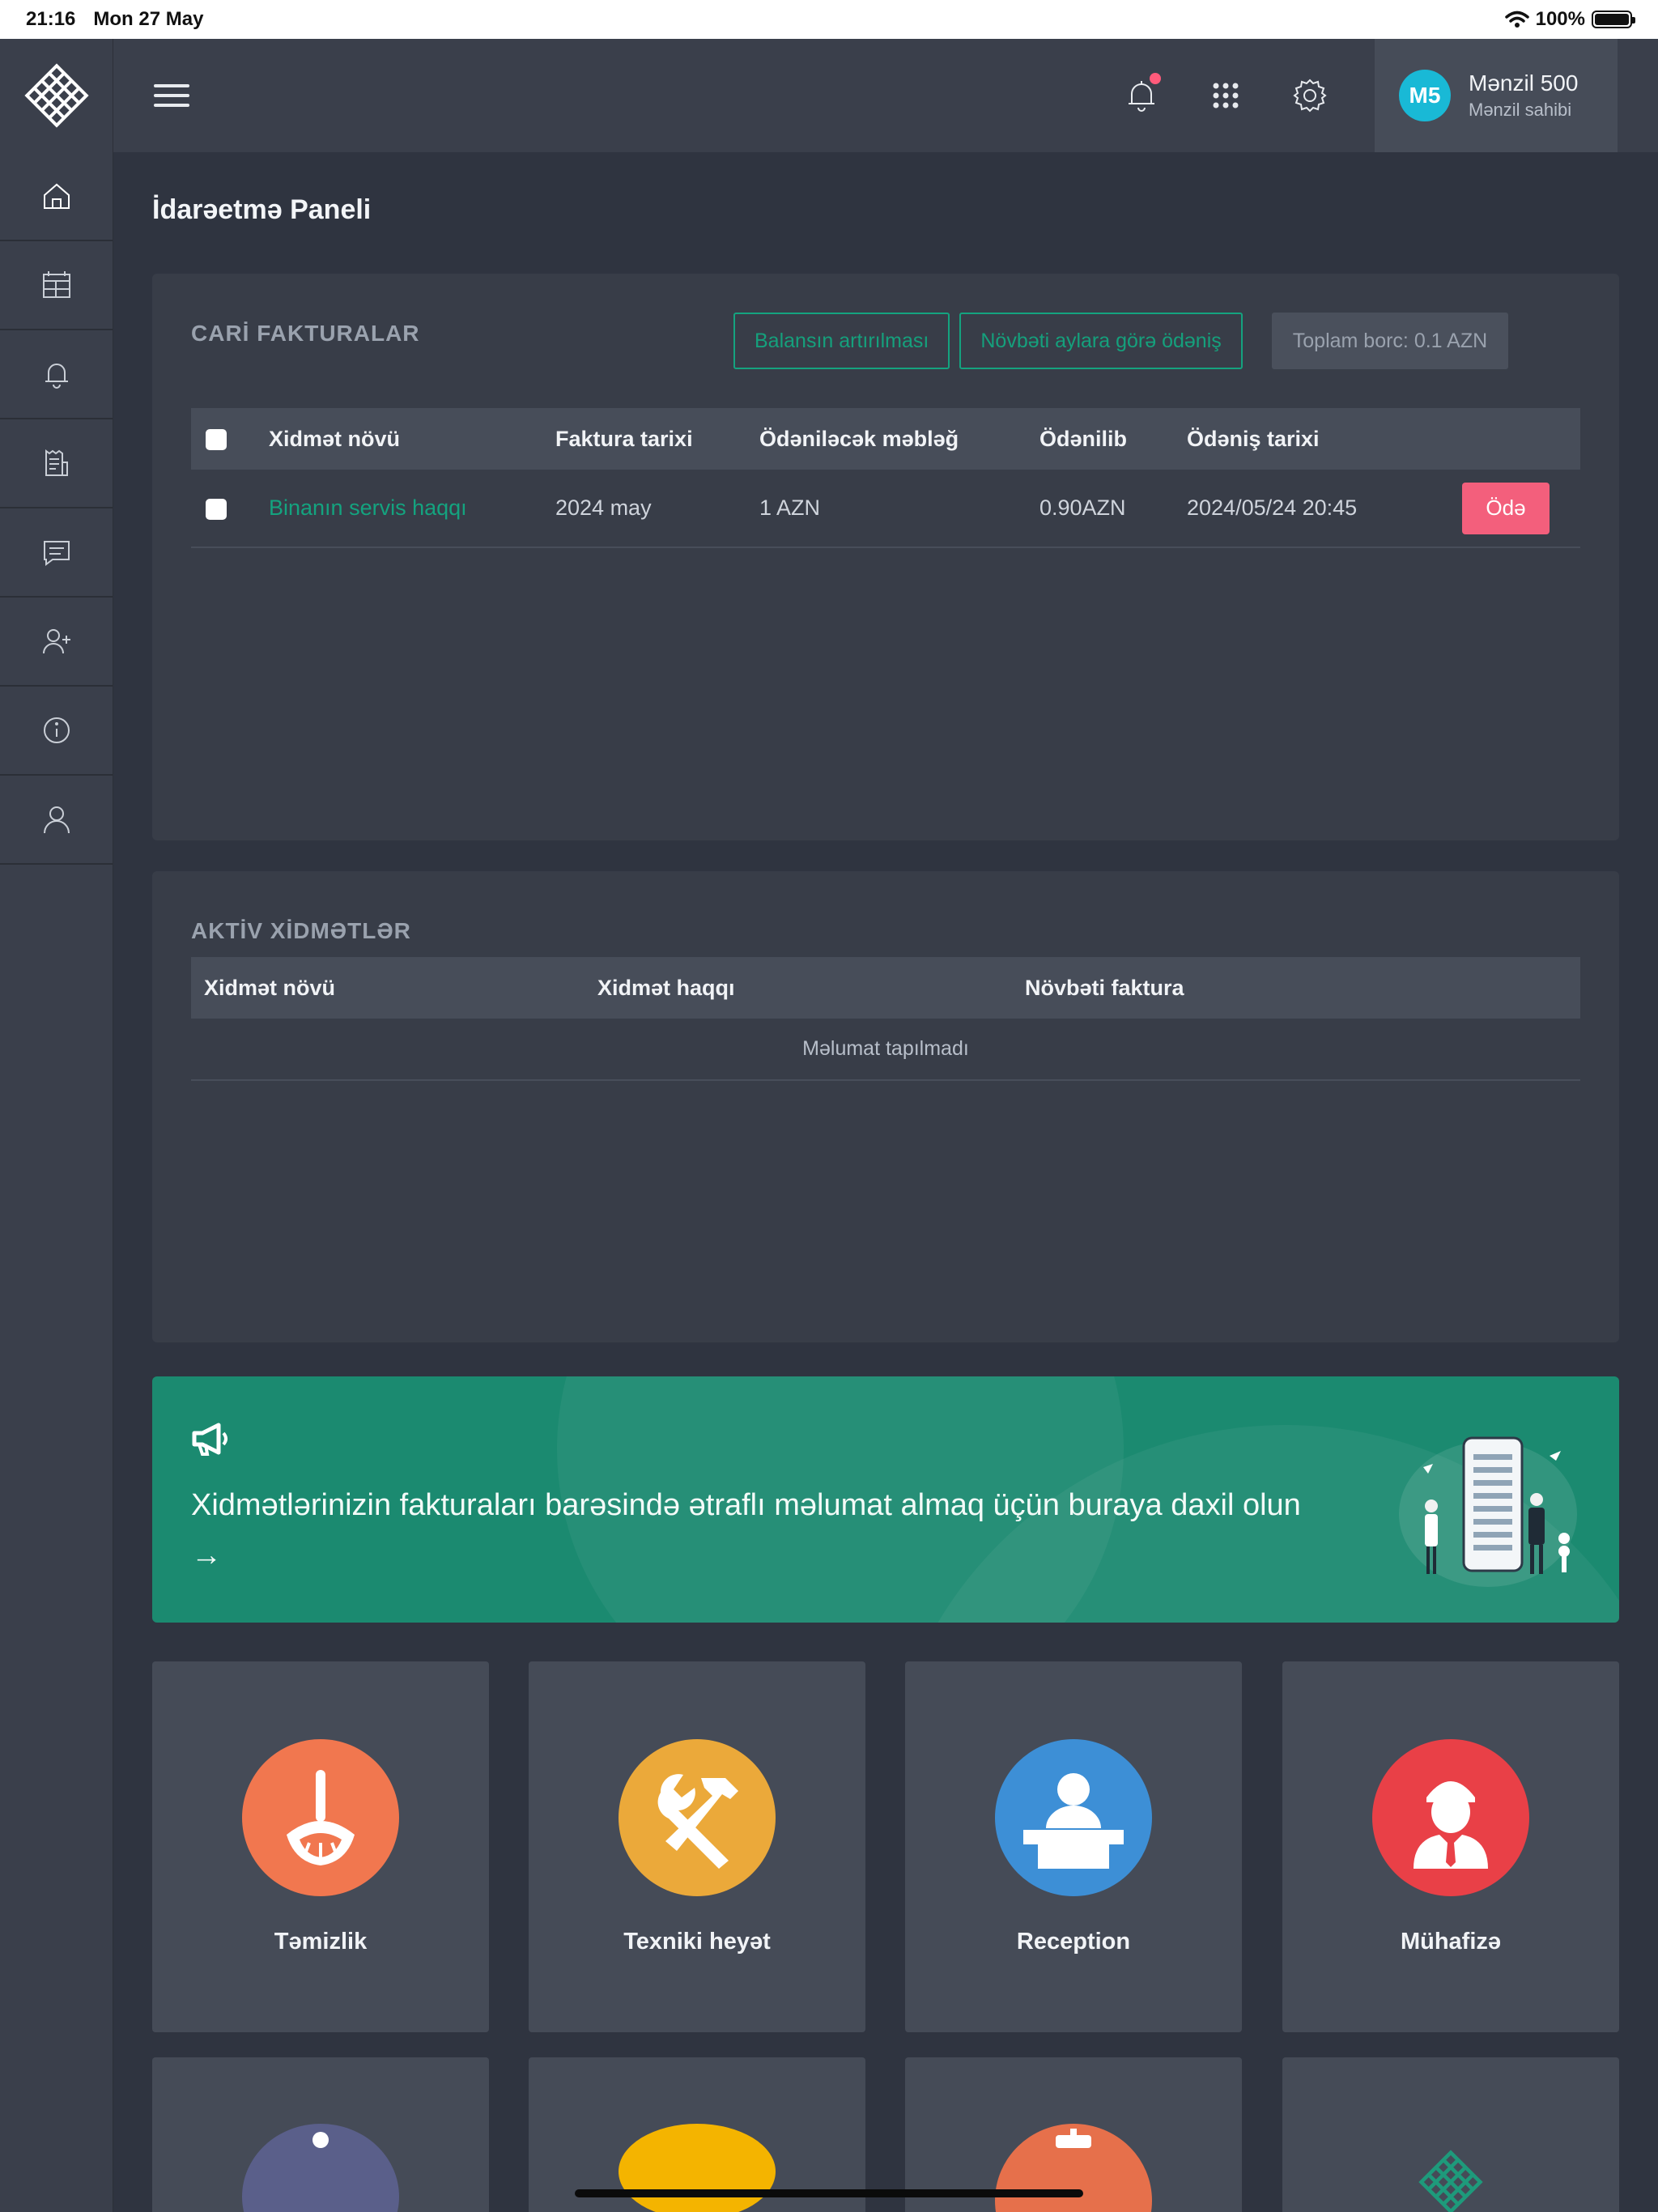 The width and height of the screenshot is (1658, 2212). I want to click on status-time: 21:16, so click(51, 19).